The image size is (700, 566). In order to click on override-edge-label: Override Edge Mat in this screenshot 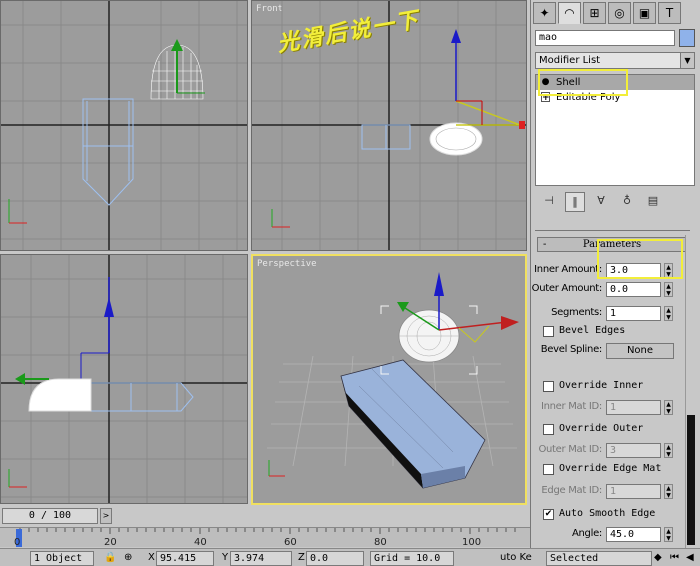, I will do `click(610, 468)`.